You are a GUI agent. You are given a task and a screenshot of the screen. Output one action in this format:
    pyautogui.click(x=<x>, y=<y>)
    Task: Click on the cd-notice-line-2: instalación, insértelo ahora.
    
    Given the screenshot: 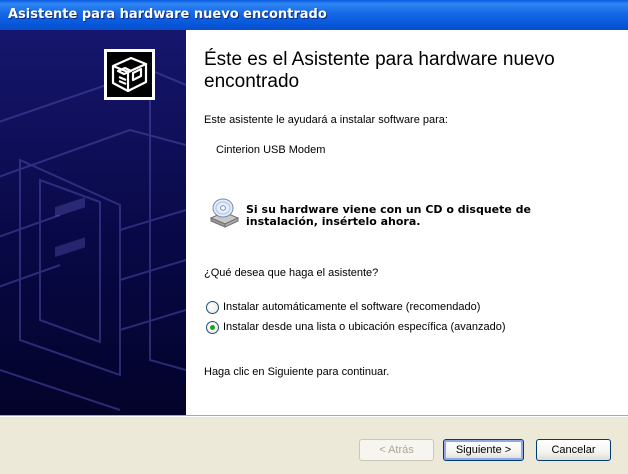 What is the action you would take?
    pyautogui.click(x=333, y=221)
    